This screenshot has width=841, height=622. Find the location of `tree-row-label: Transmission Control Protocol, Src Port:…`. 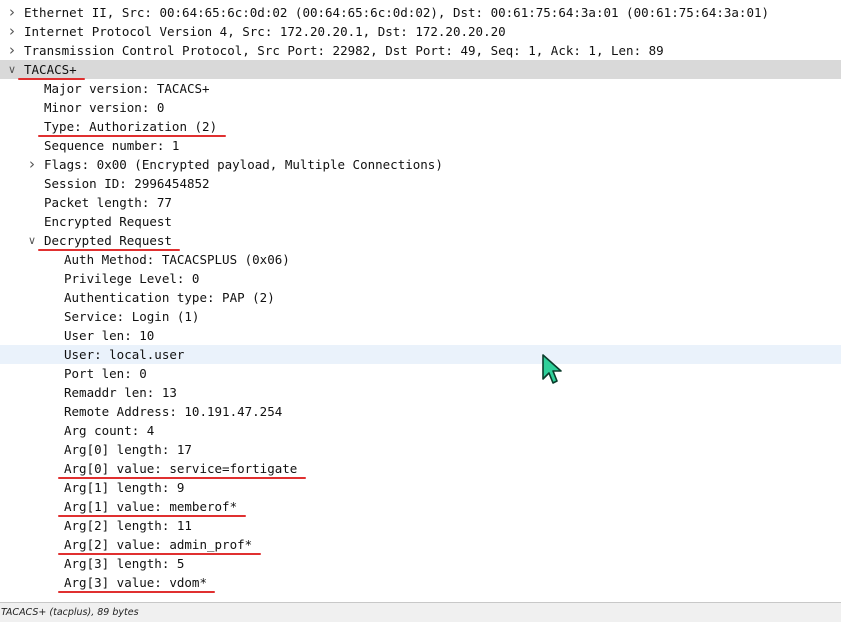

tree-row-label: Transmission Control Protocol, Src Port:… is located at coordinates (344, 50).